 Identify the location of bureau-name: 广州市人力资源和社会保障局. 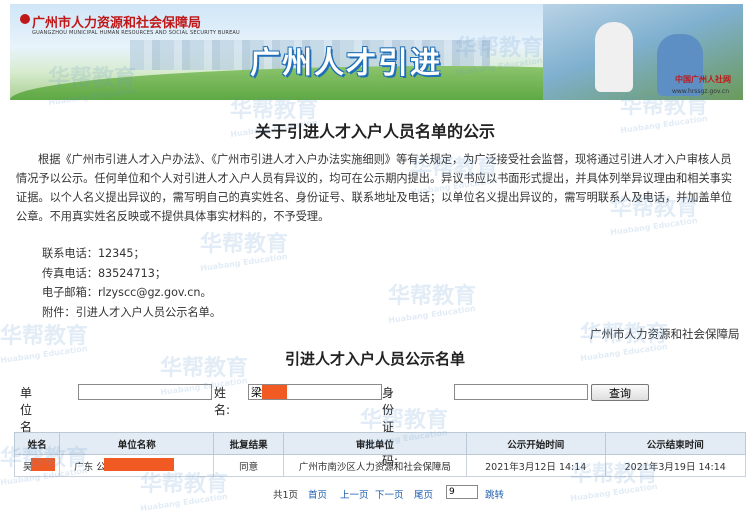
(117, 23).